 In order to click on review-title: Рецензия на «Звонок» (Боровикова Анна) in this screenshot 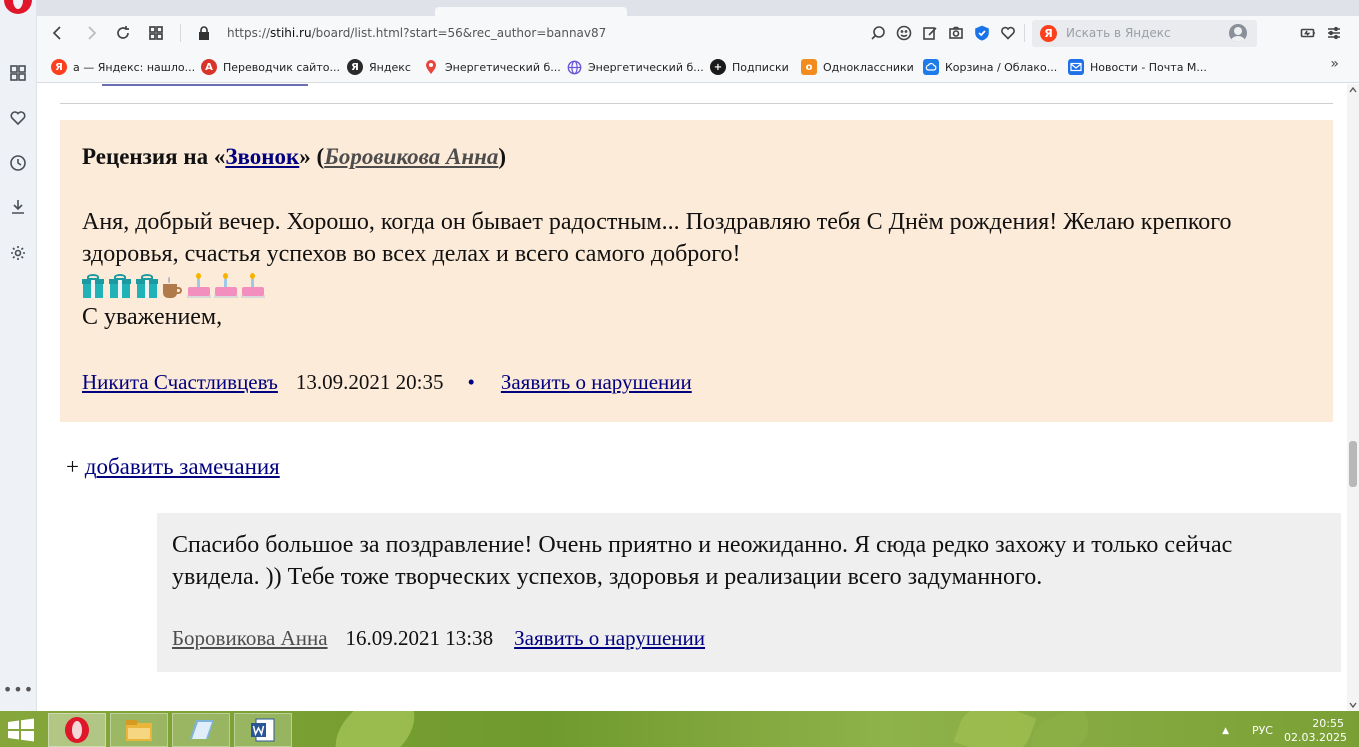, I will do `click(294, 157)`.